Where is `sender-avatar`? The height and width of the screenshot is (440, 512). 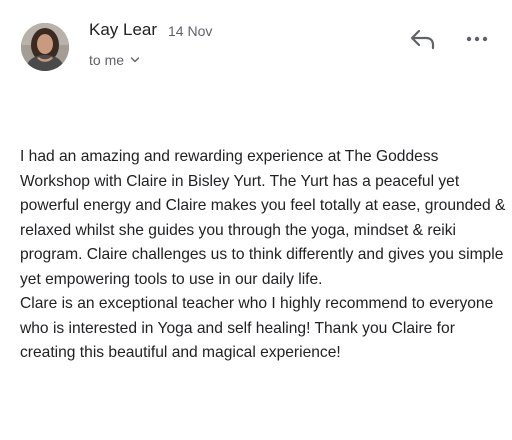
sender-avatar is located at coordinates (45, 47).